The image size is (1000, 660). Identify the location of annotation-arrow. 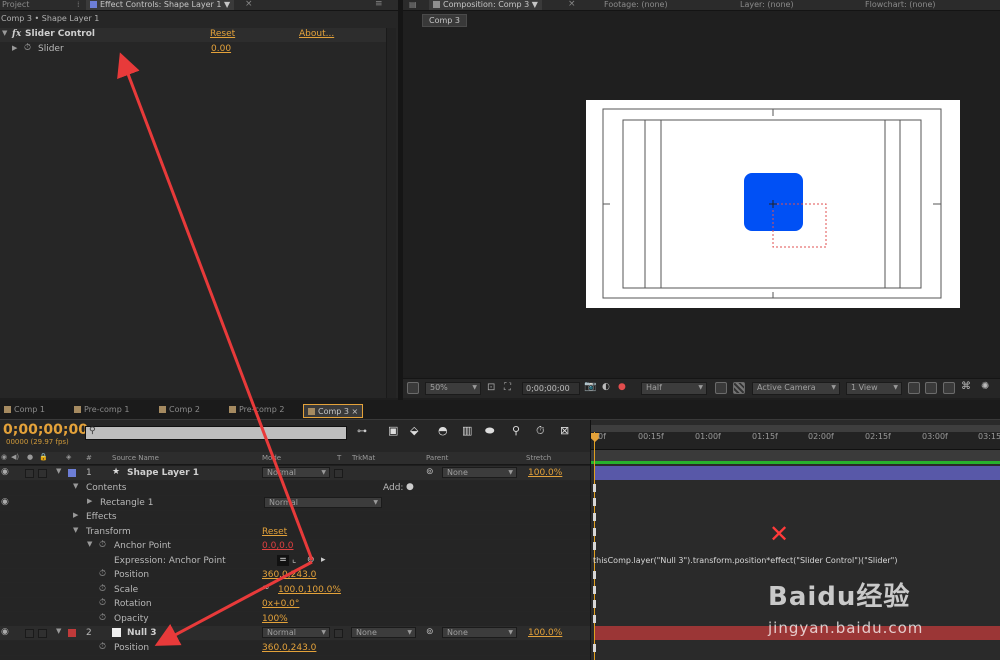
(233, 603).